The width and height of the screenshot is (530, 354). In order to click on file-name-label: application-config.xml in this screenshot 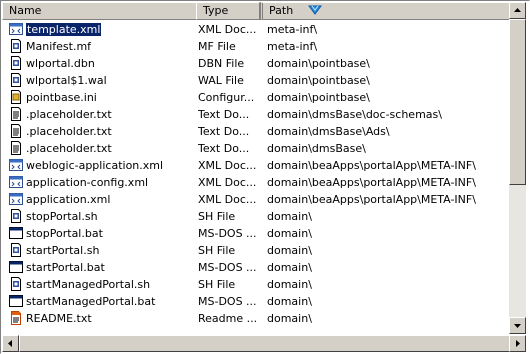, I will do `click(87, 182)`.